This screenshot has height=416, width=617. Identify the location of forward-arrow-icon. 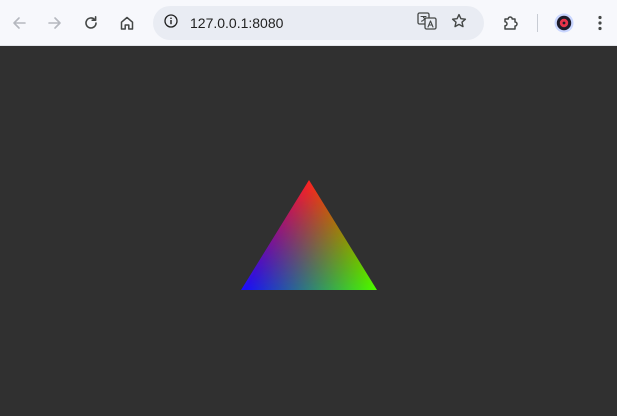
(55, 23).